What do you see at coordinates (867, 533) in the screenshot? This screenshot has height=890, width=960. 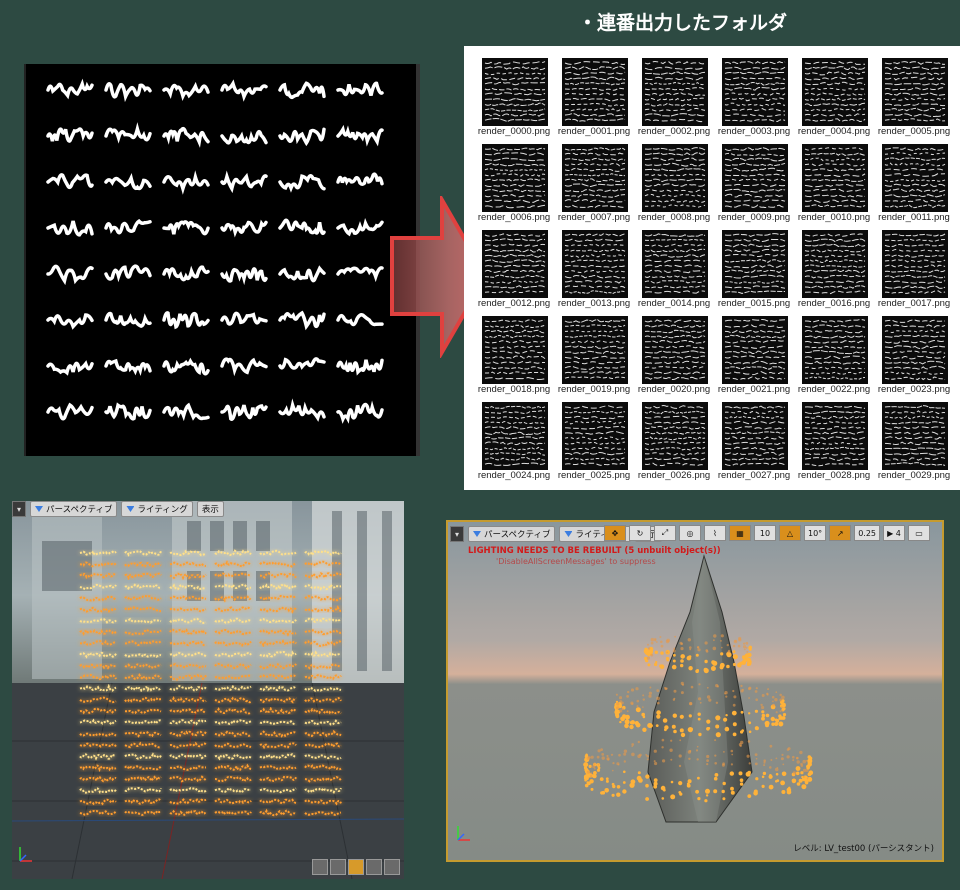 I see `scale-snap-value: 0.25` at bounding box center [867, 533].